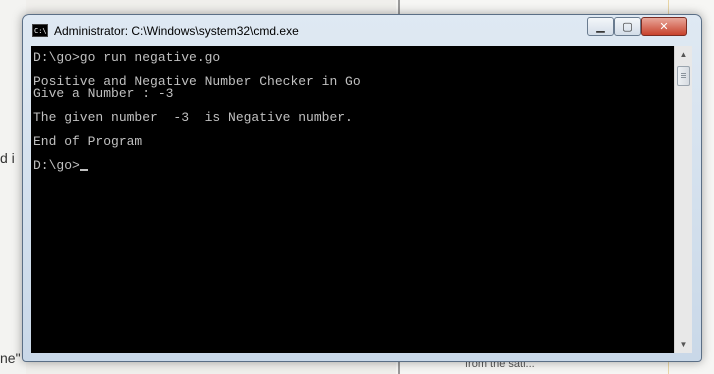 This screenshot has height=374, width=714. Describe the element at coordinates (683, 344) in the screenshot. I see `scroll-down-arrow-icon: ▼` at that location.